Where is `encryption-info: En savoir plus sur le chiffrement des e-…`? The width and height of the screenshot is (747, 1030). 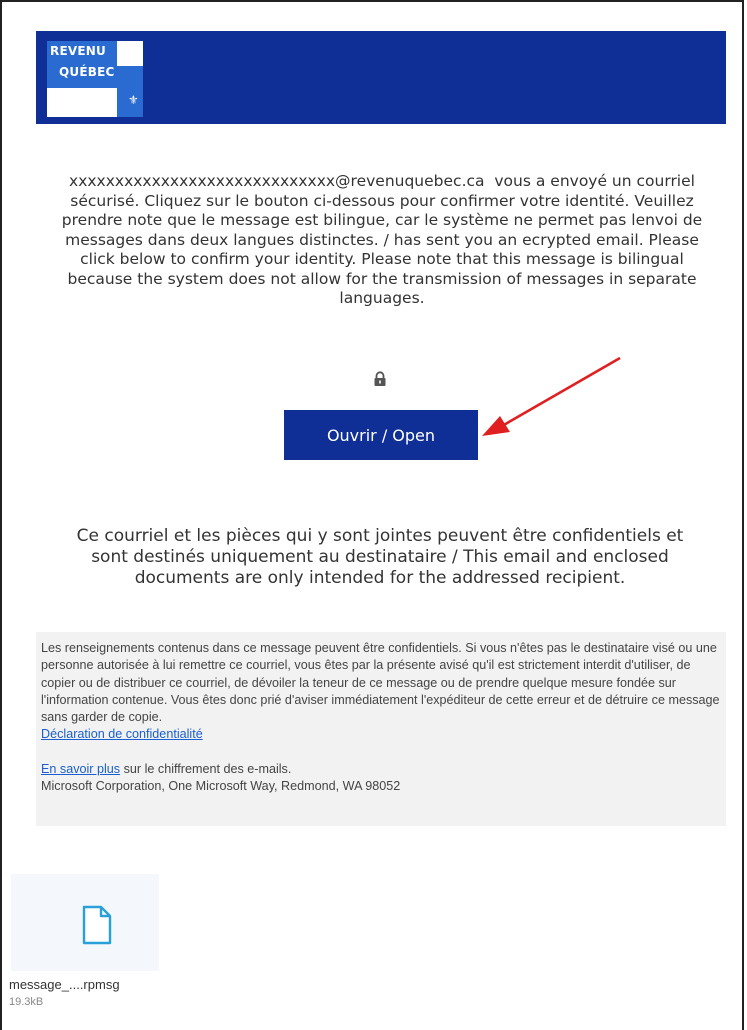 encryption-info: En savoir plus sur le chiffrement des e-… is located at coordinates (380, 769).